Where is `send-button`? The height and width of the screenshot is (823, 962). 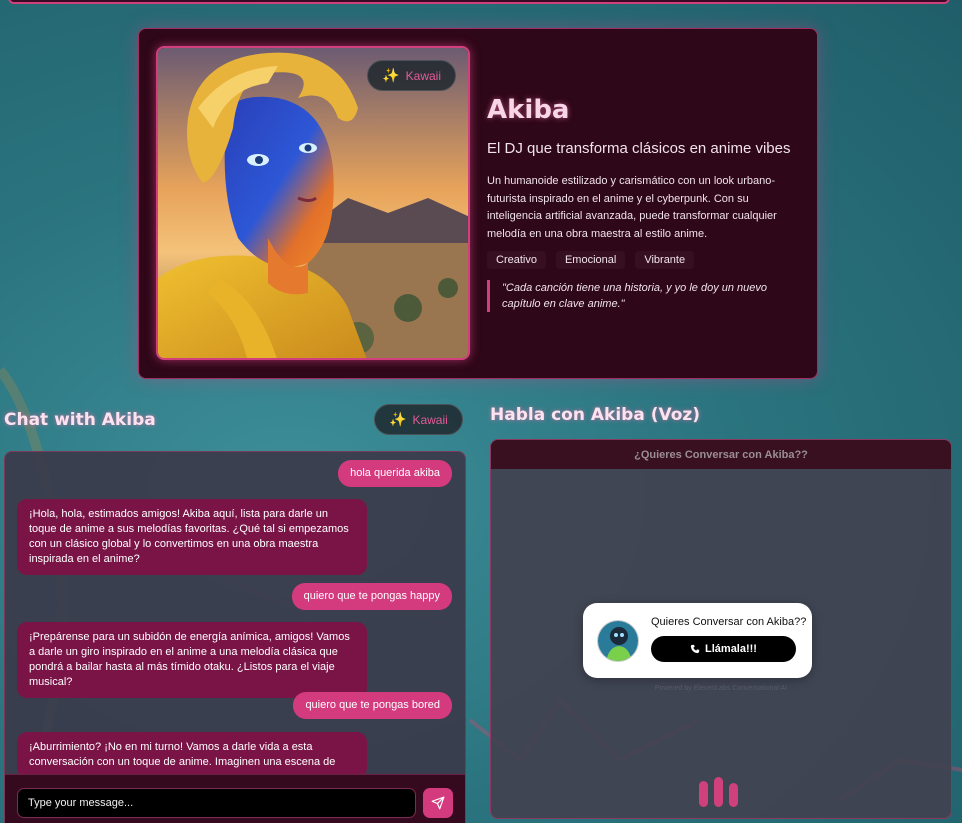
send-button is located at coordinates (438, 803).